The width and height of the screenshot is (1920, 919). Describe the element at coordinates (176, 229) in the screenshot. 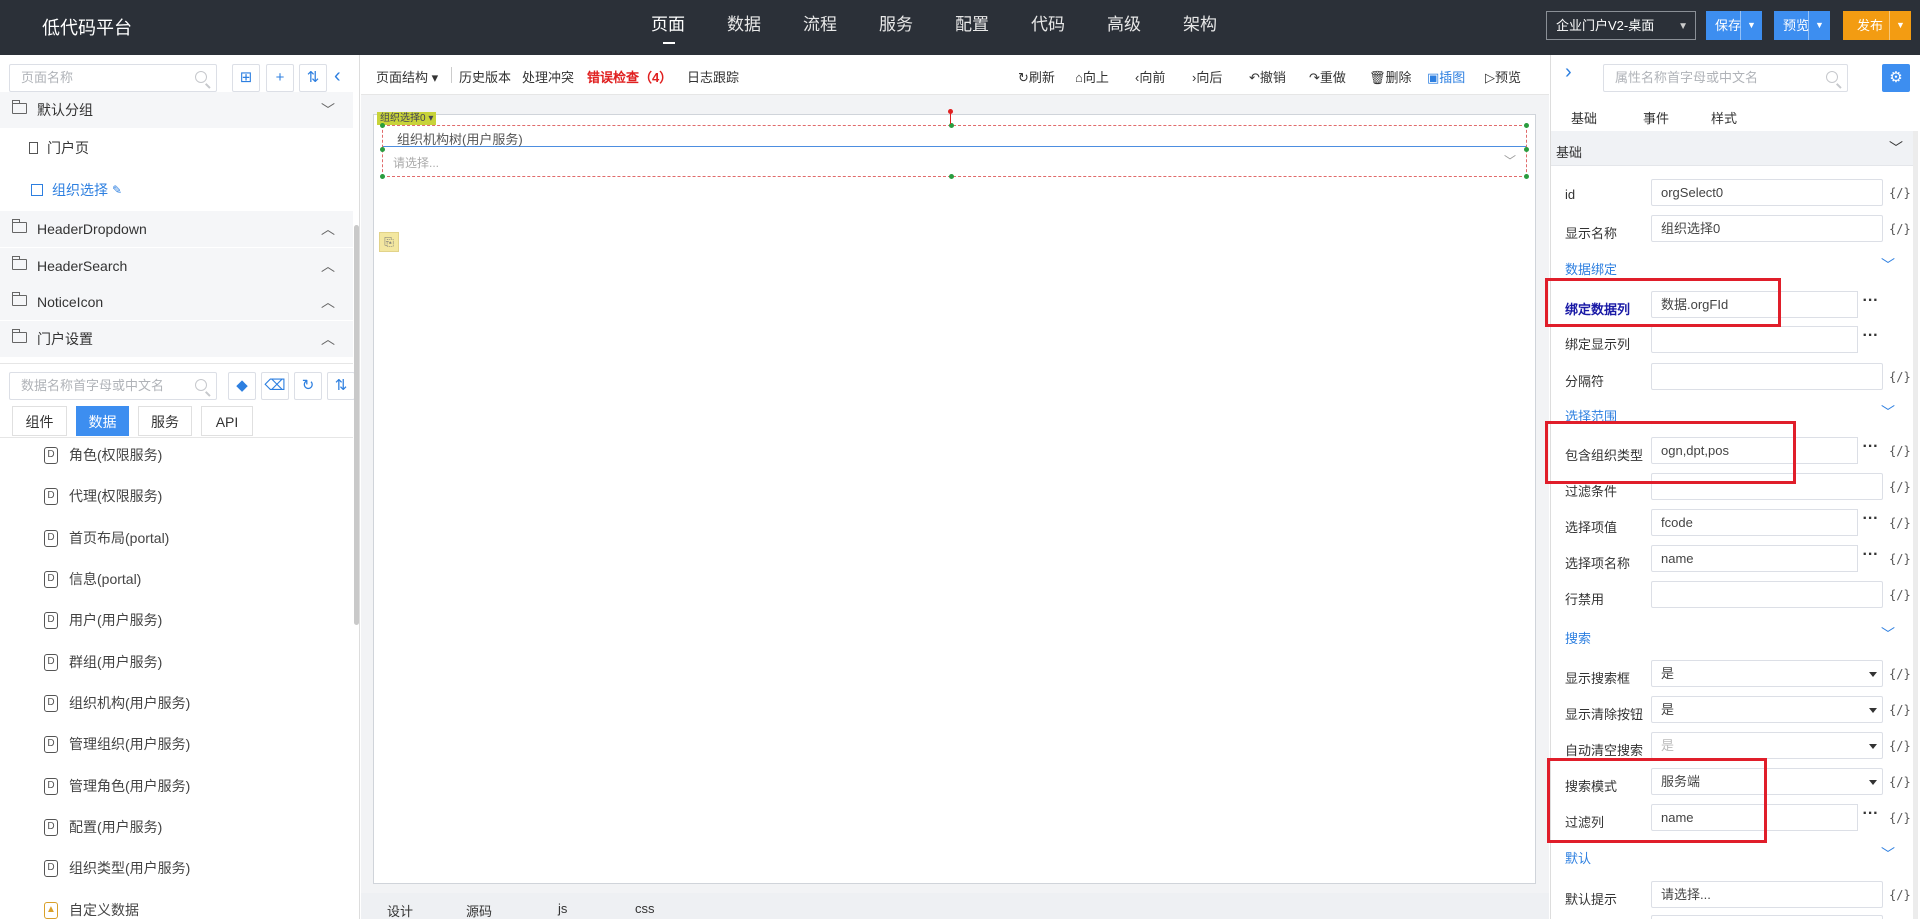

I see `tree-group-headerdropdown: HeaderDropdown ︿` at that location.